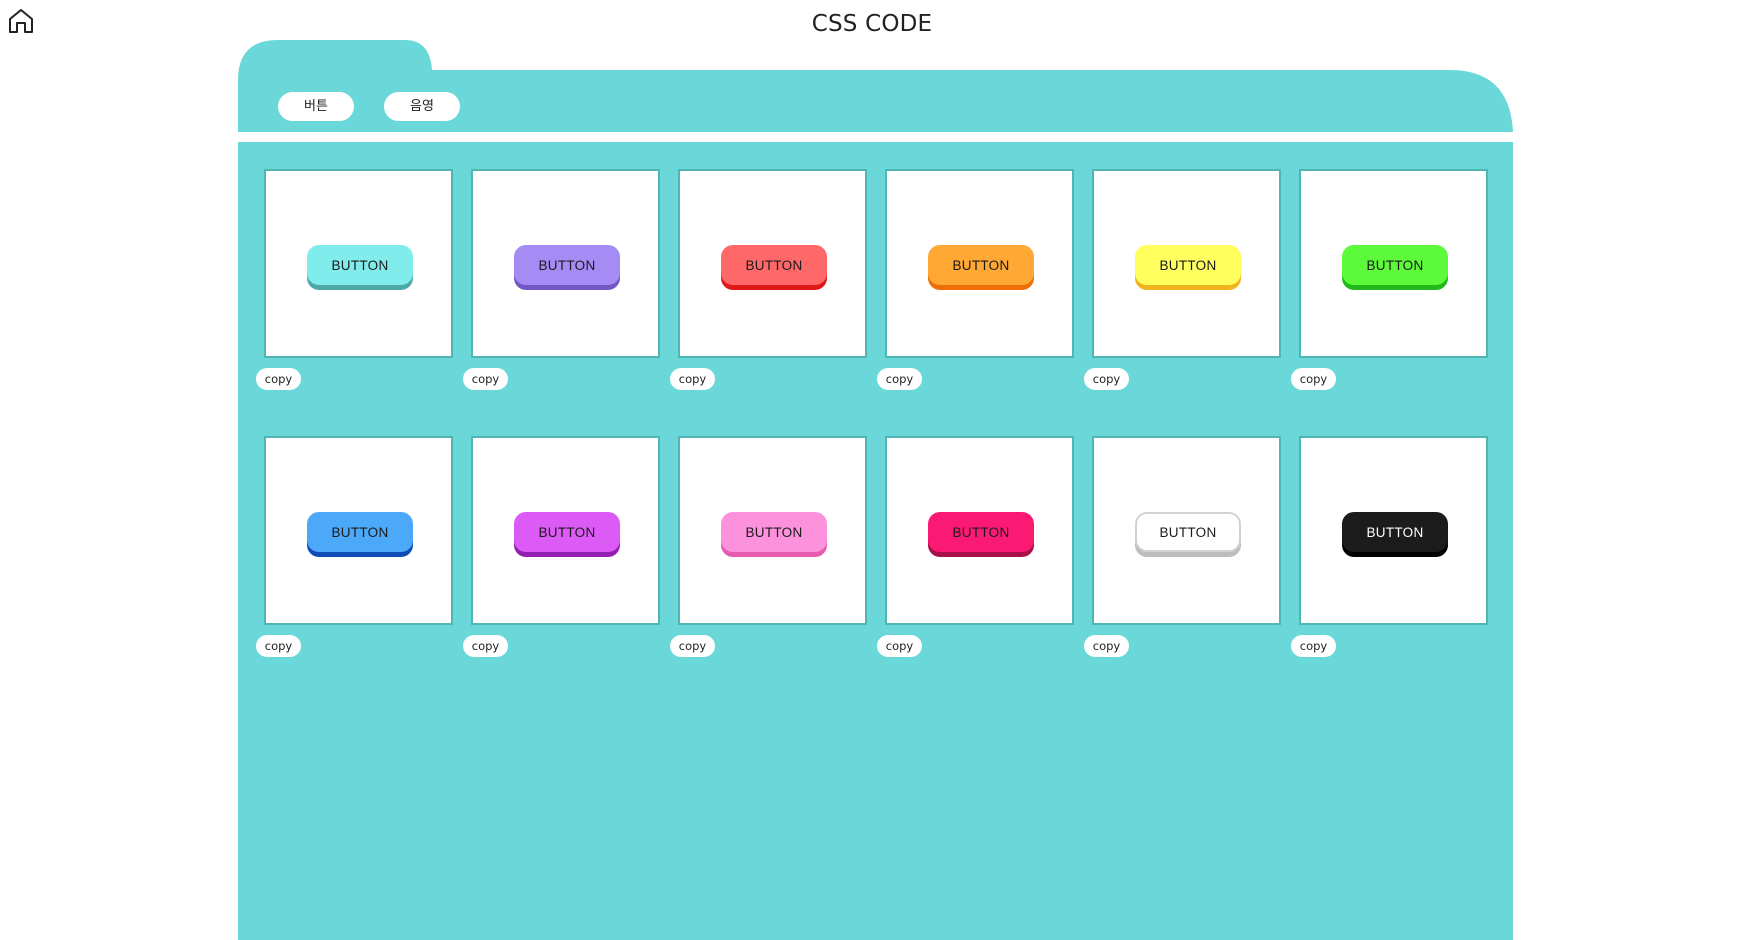 The image size is (1744, 940). Describe the element at coordinates (872, 24) in the screenshot. I see `page-title: CSS CODE` at that location.